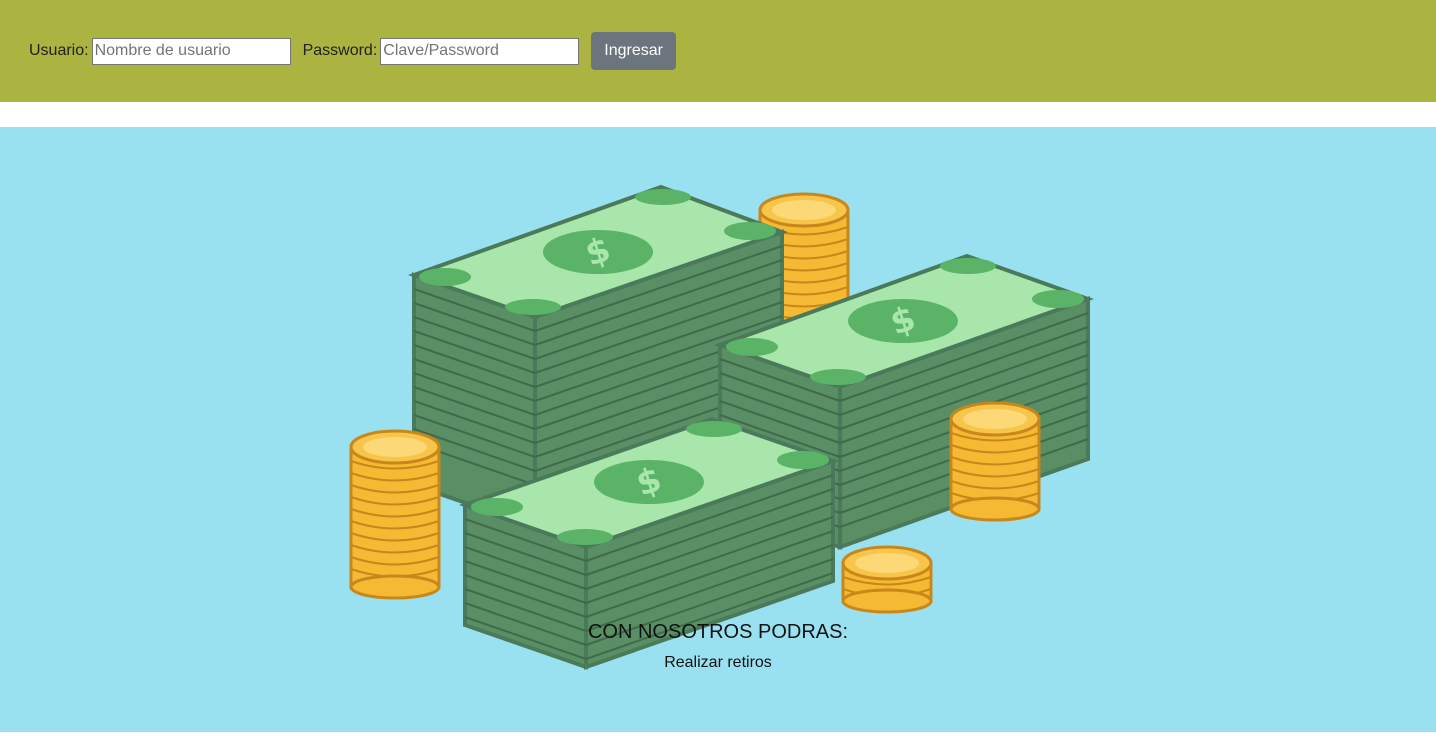 The image size is (1436, 756). What do you see at coordinates (718, 632) in the screenshot?
I see `hero-title: CON NOSOTROS PODRAS:` at bounding box center [718, 632].